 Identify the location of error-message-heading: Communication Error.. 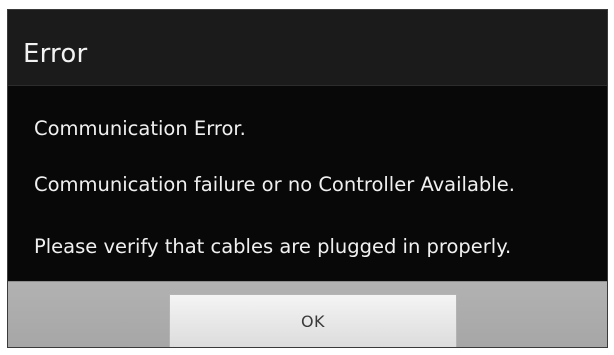
(140, 128).